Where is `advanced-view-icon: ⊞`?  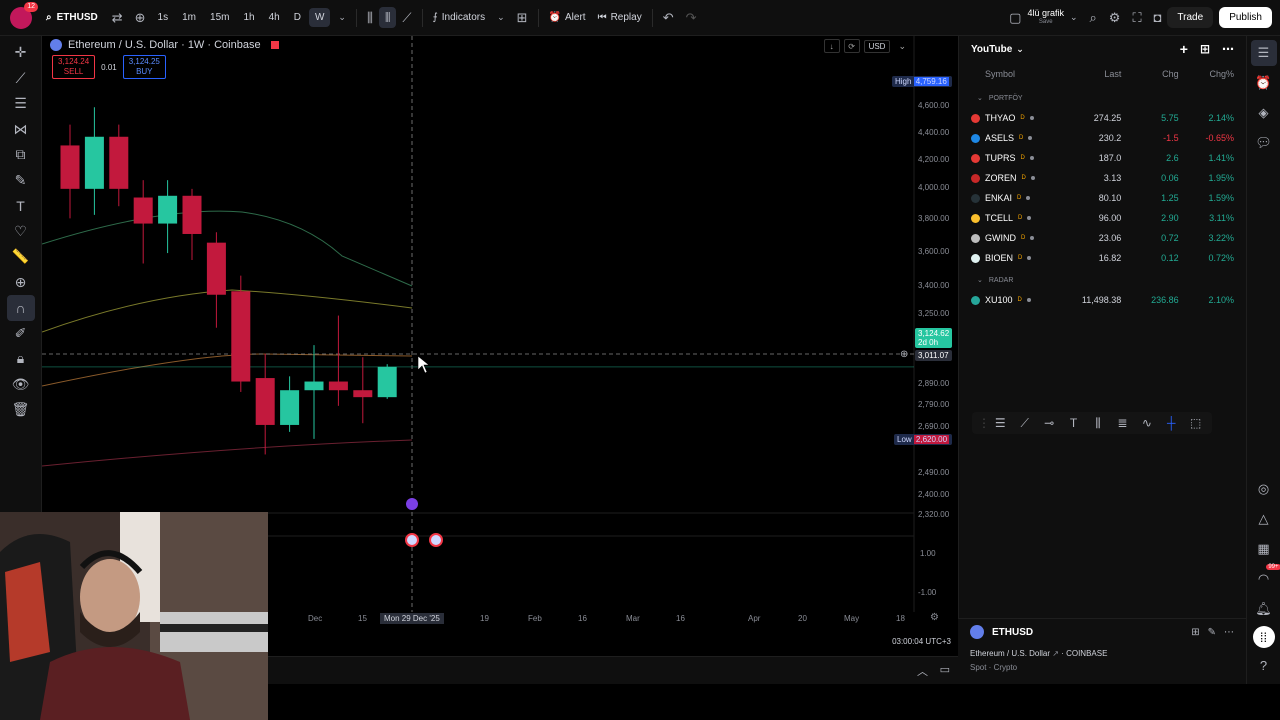 advanced-view-icon: ⊞ is located at coordinates (1205, 49).